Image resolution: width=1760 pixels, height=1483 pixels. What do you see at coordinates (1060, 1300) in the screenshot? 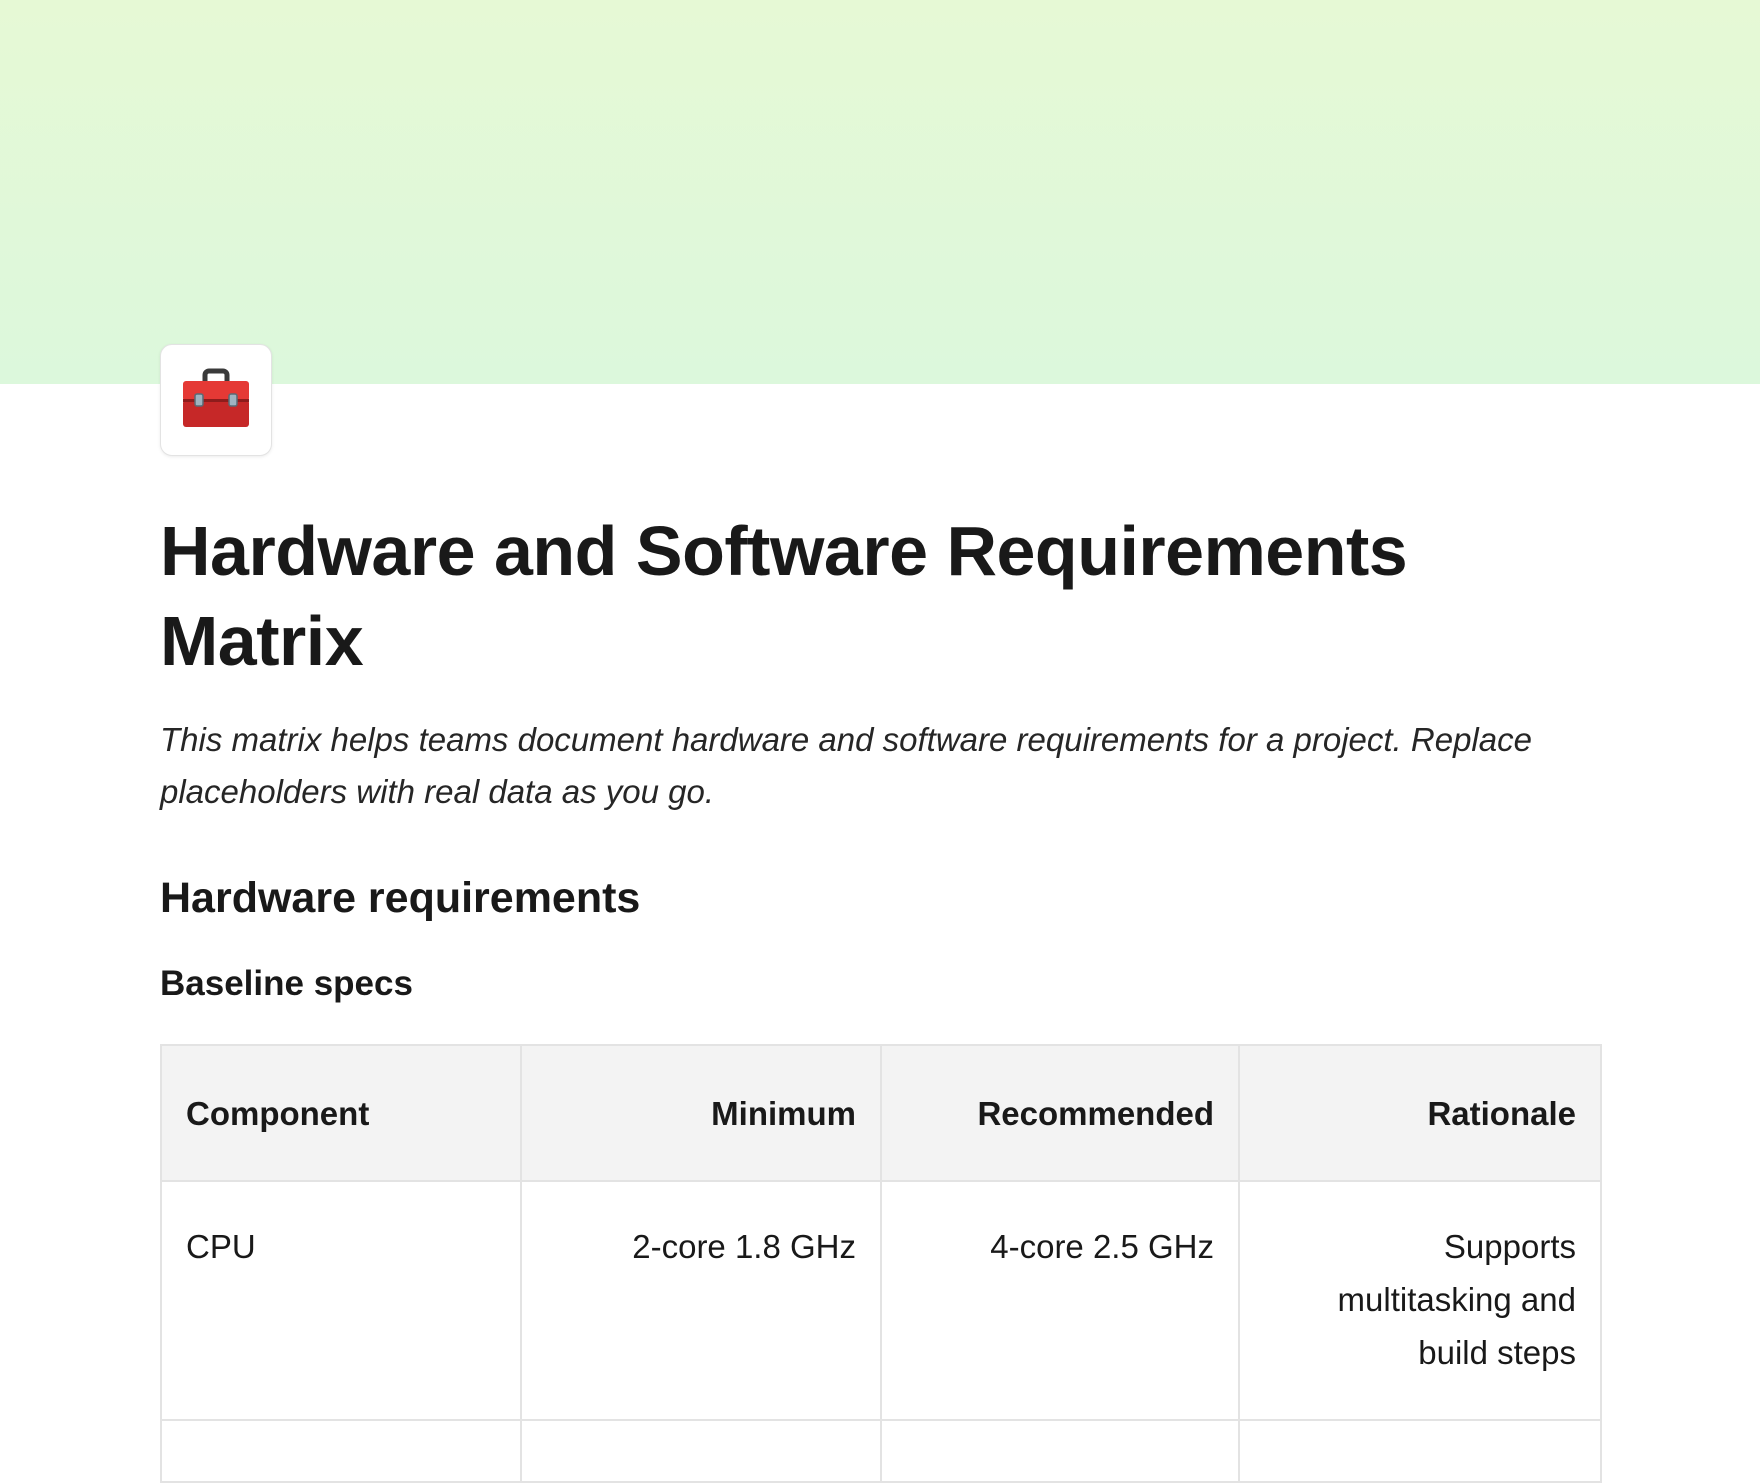
I see `table-cell-recommended: 4-core 2.5 GHz` at bounding box center [1060, 1300].